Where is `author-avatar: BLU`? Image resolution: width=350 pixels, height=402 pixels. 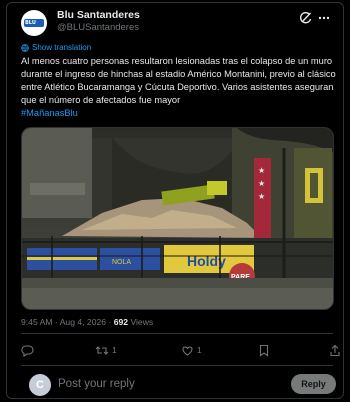 author-avatar: BLU is located at coordinates (34, 23).